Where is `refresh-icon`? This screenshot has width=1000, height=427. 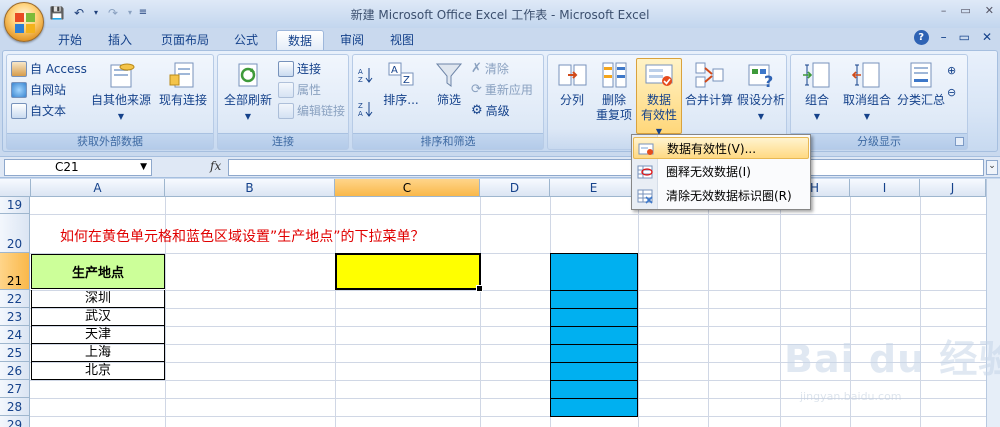 refresh-icon is located at coordinates (248, 75).